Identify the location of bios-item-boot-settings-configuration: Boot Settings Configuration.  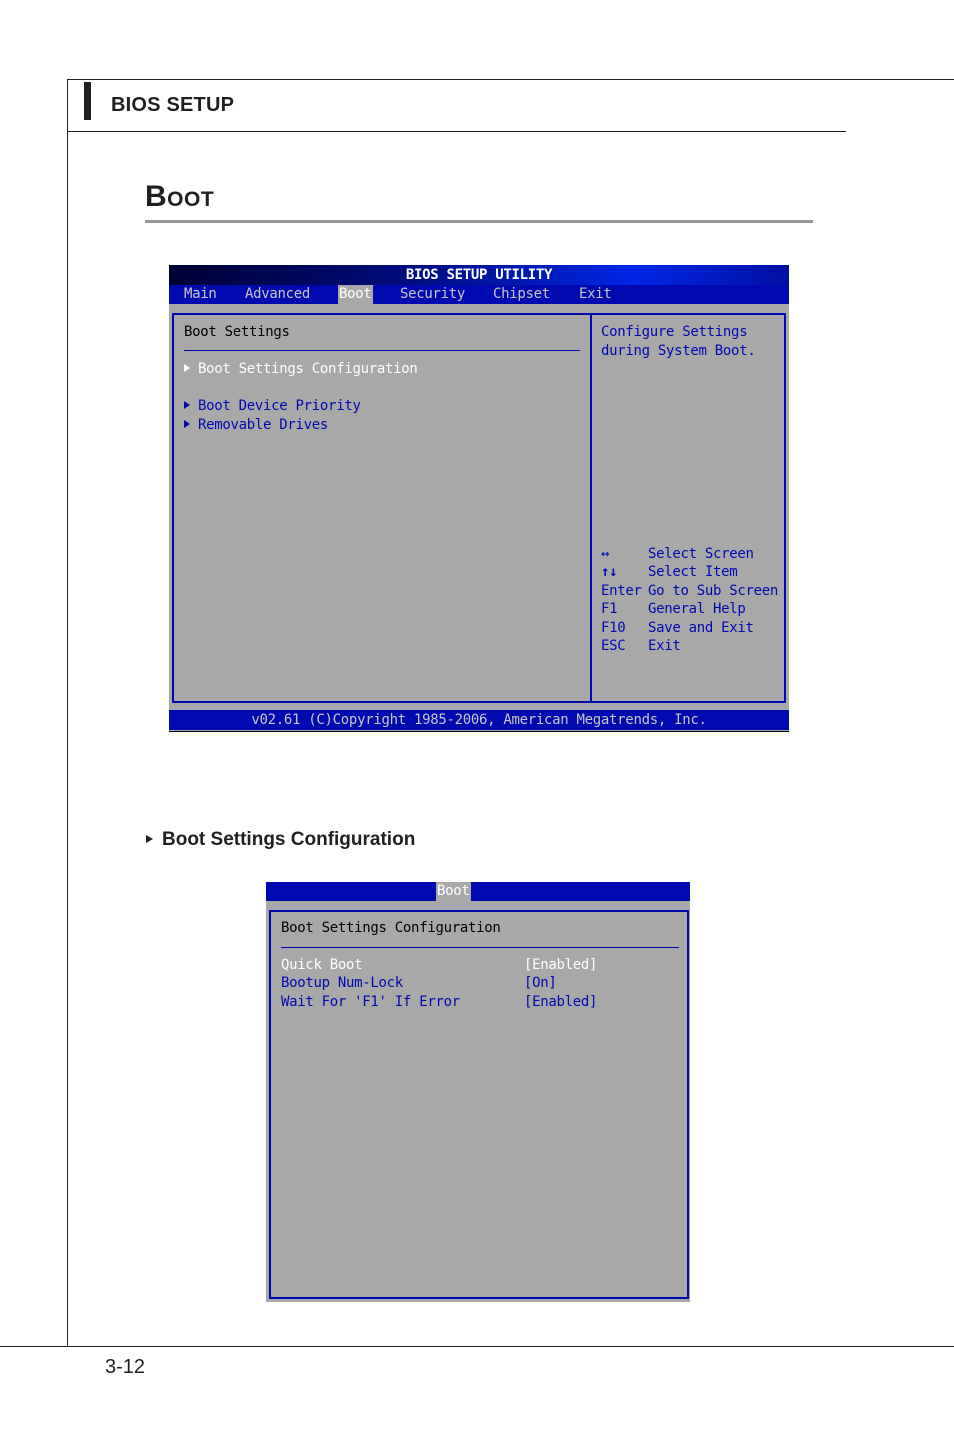
(301, 369).